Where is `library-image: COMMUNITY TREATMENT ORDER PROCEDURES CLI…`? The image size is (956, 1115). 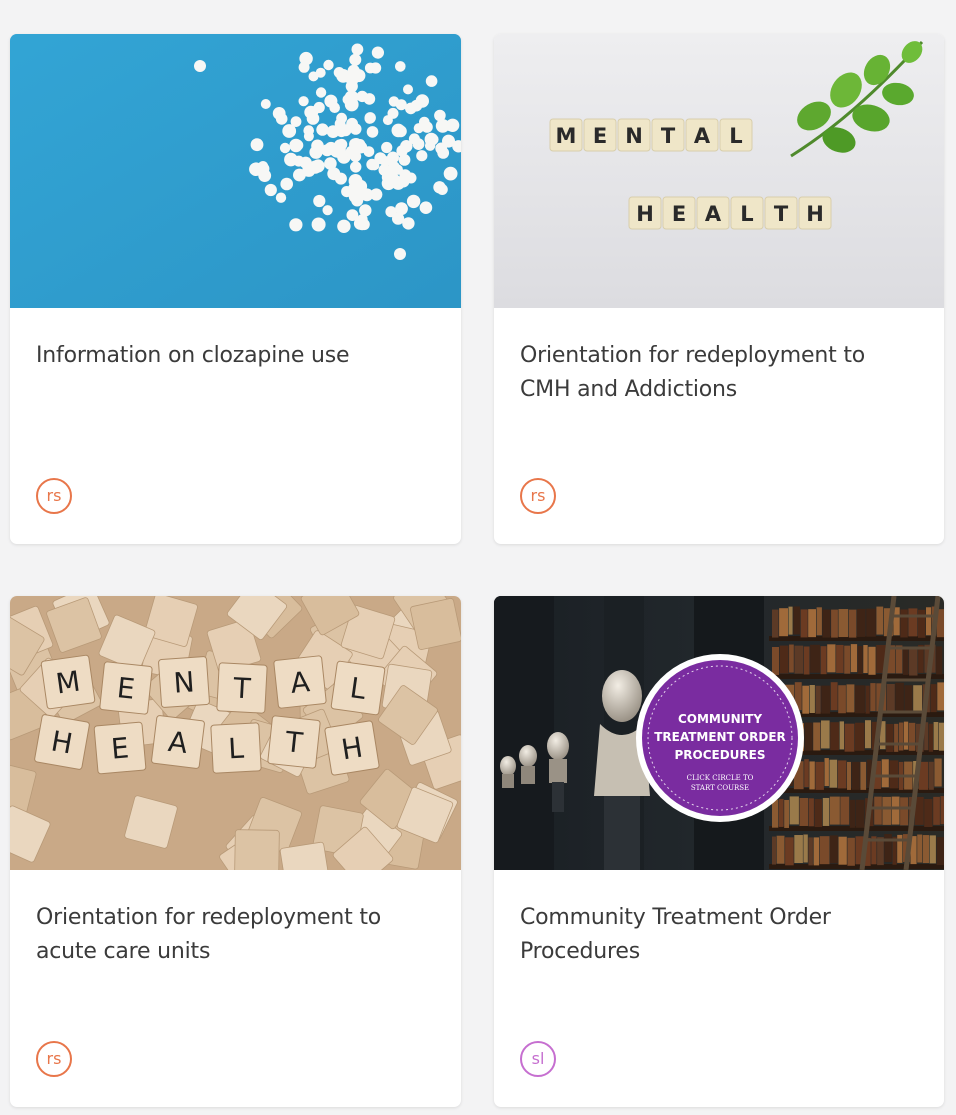 library-image: COMMUNITY TREATMENT ORDER PROCEDURES CLI… is located at coordinates (719, 733).